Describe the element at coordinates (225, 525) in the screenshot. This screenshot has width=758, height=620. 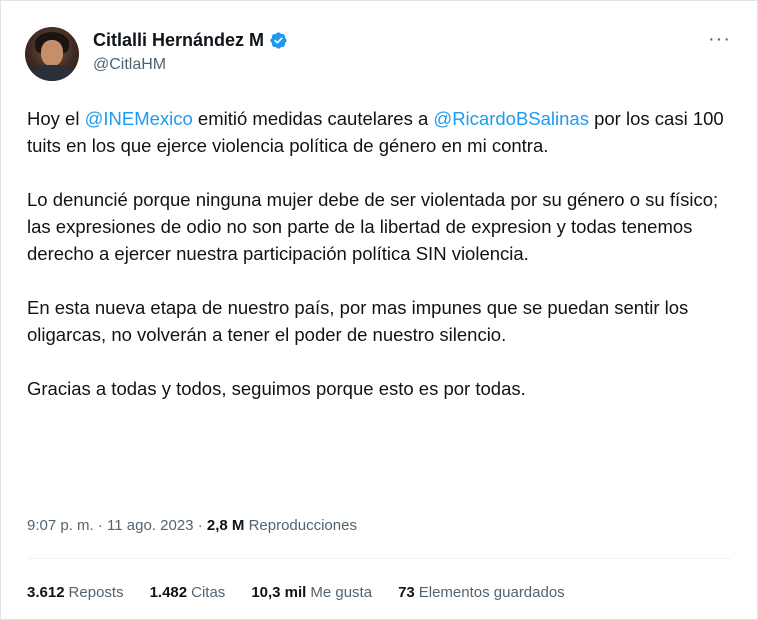
I see `views-count: 2,8 M` at that location.